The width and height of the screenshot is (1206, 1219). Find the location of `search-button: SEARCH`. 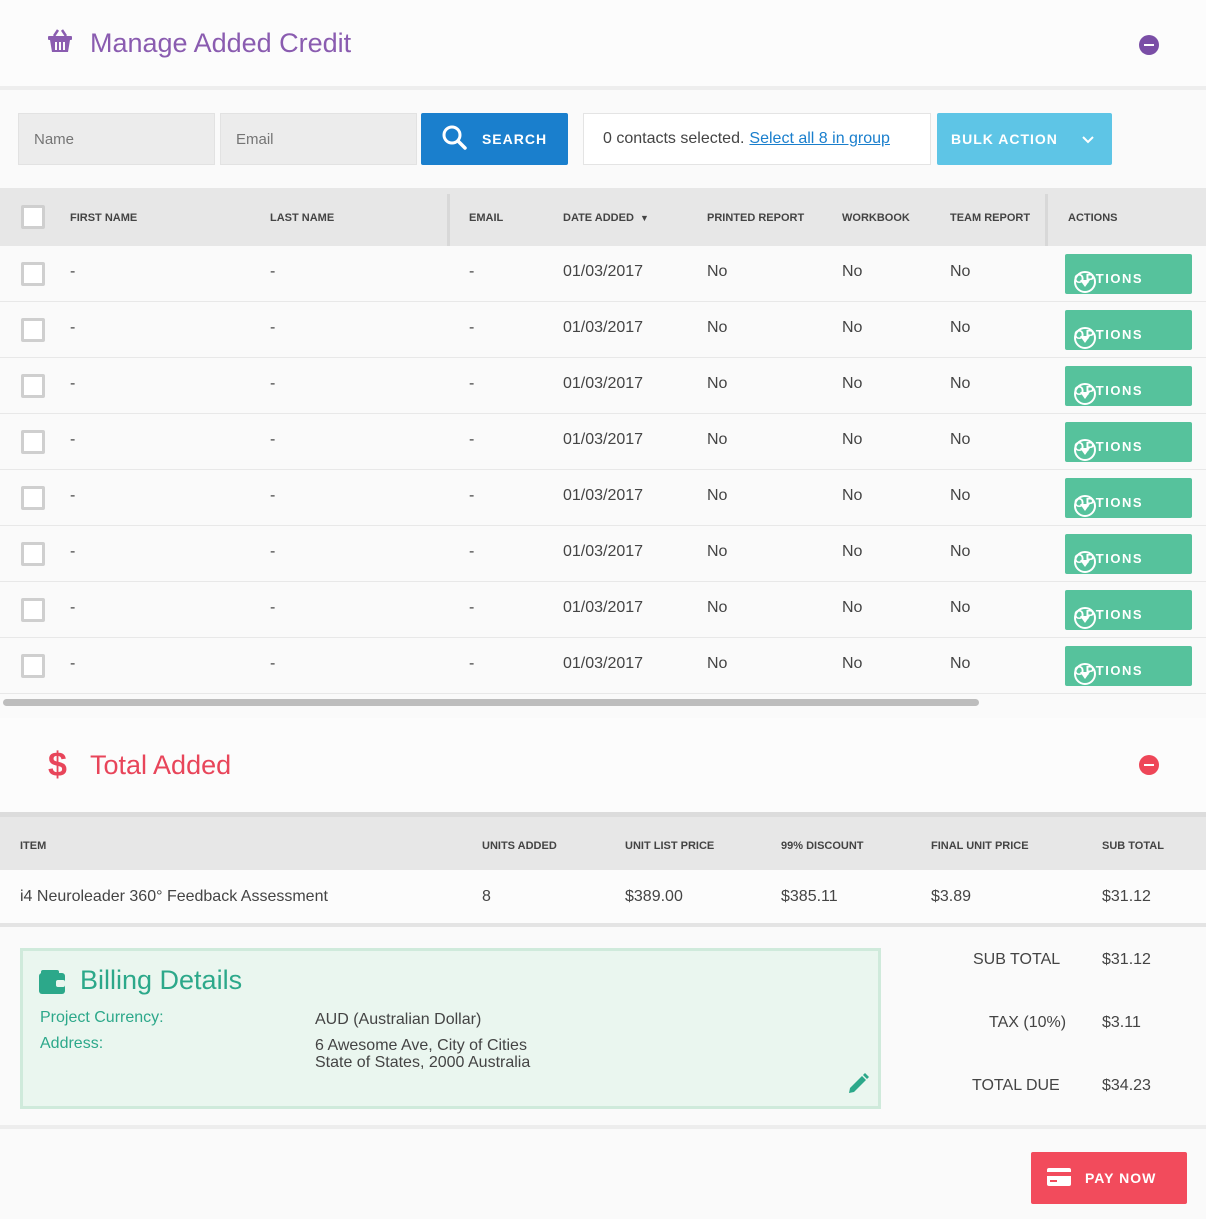

search-button: SEARCH is located at coordinates (494, 139).